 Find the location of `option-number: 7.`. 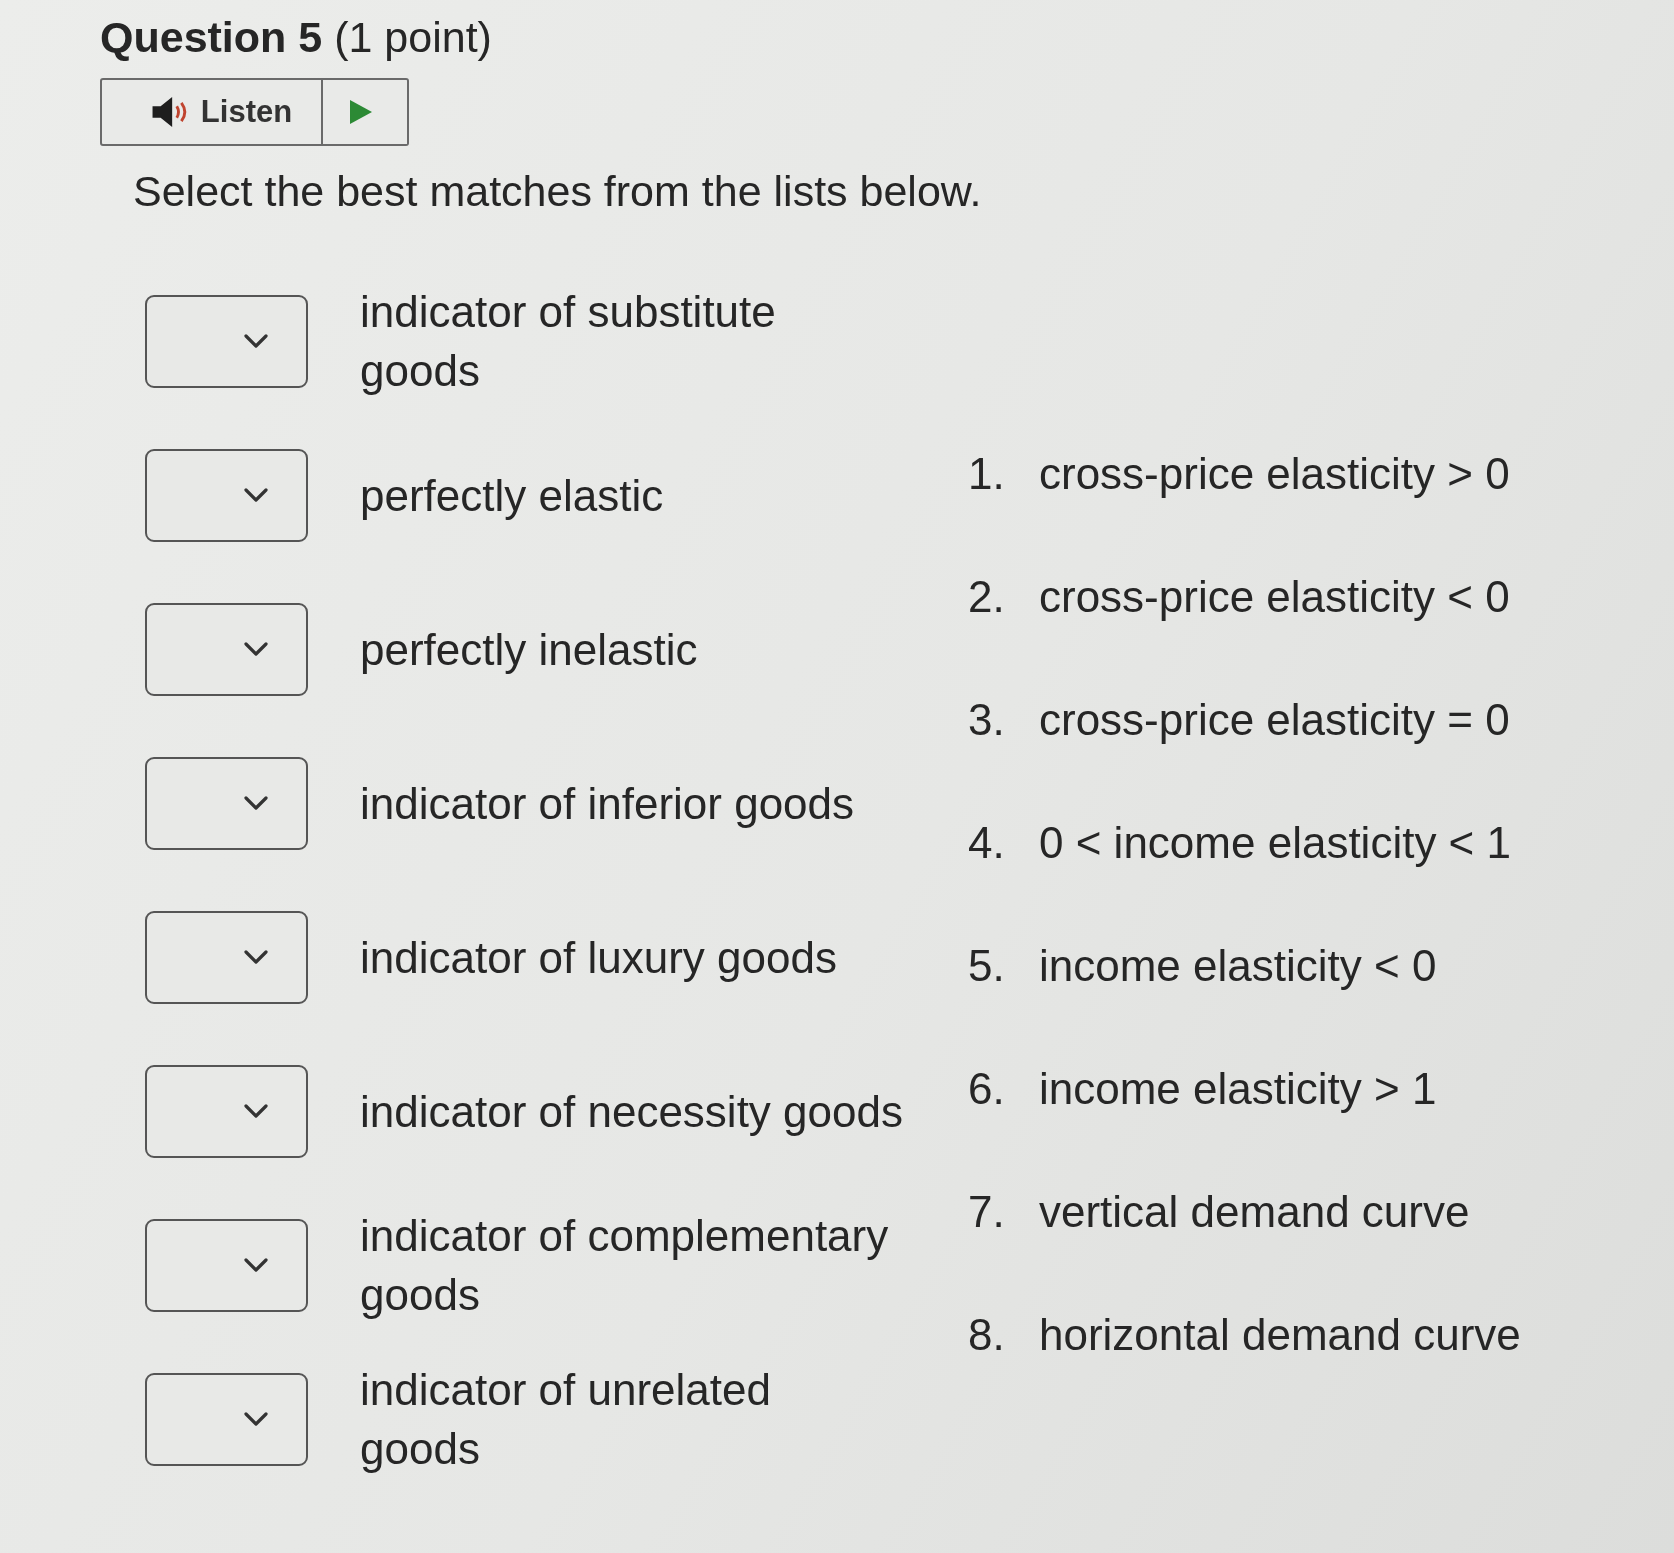

option-number: 7. is located at coordinates (987, 1211).